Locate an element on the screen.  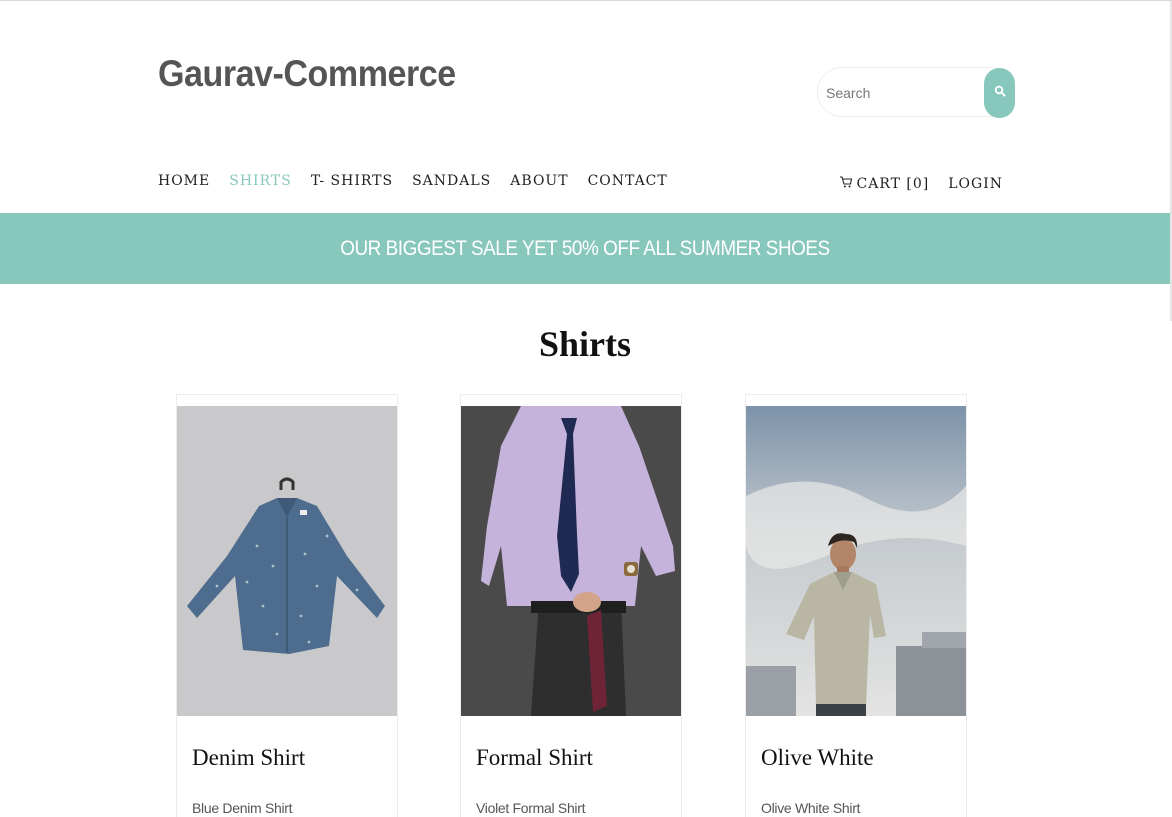
product-card-denim: Denim Shirt Blue Denim Shirt is located at coordinates (287, 605).